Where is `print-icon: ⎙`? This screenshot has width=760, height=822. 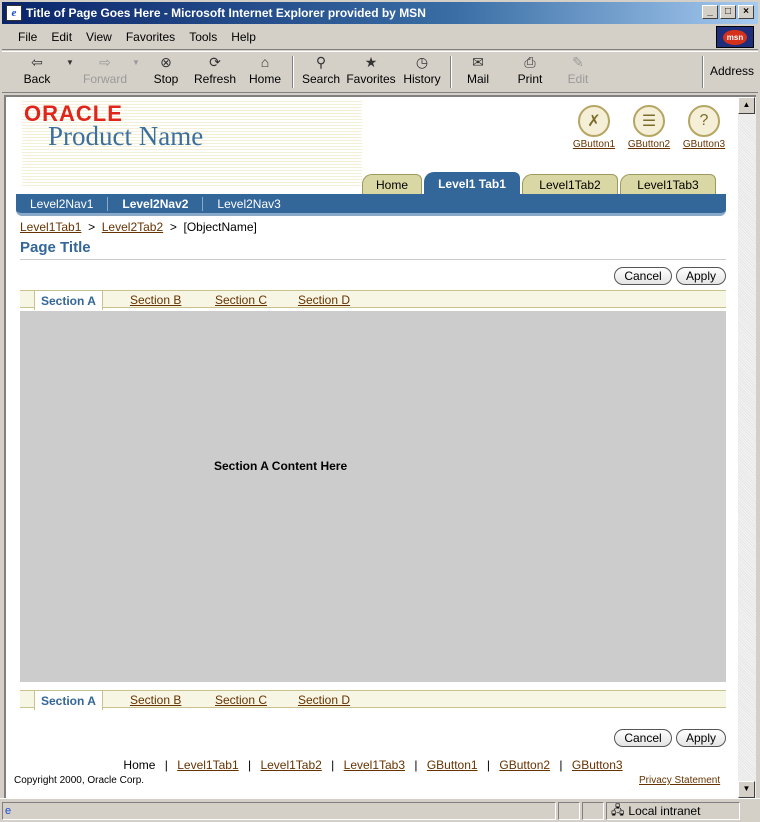 print-icon: ⎙ is located at coordinates (530, 61).